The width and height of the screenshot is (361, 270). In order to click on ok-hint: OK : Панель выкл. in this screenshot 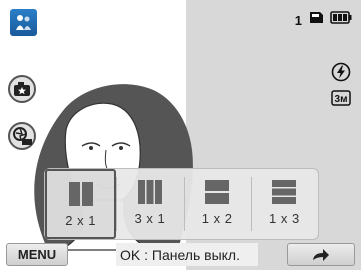, I will do `click(187, 254)`.